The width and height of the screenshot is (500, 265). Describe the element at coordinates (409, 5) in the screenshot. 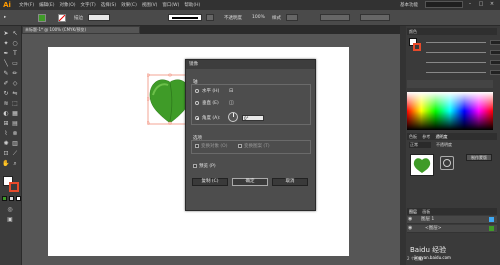

I see `workspace-switcher: 基本功能` at that location.